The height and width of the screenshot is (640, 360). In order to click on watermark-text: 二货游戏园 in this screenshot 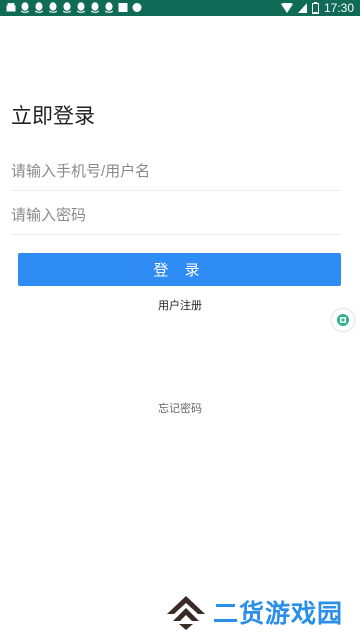, I will do `click(278, 614)`.